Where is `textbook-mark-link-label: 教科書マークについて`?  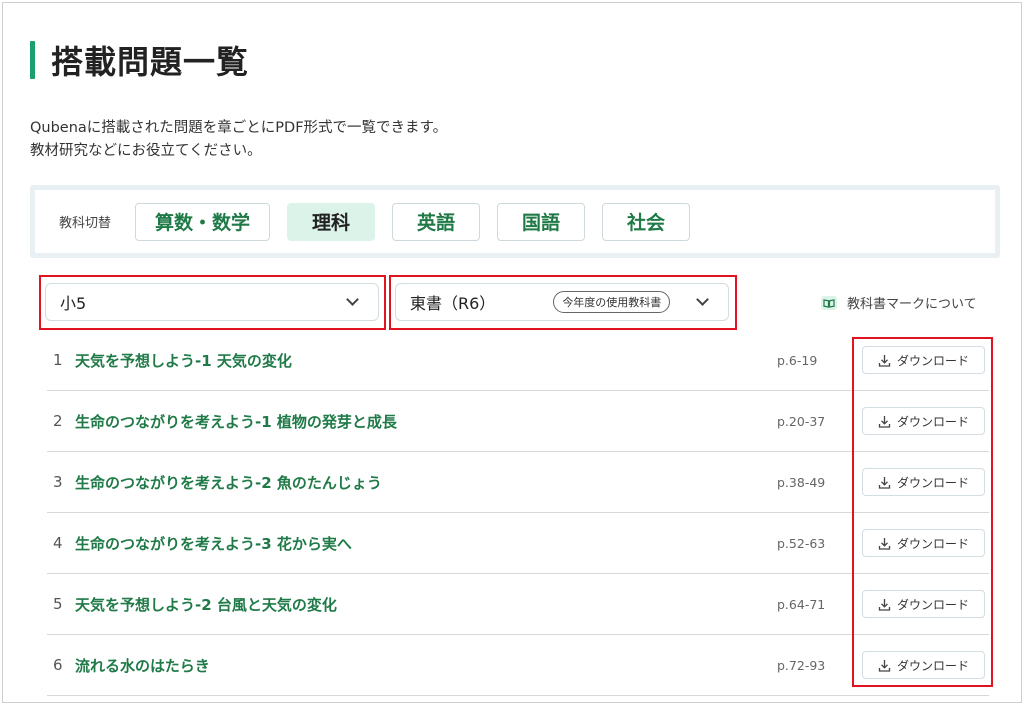
textbook-mark-link-label: 教科書マークについて is located at coordinates (912, 304).